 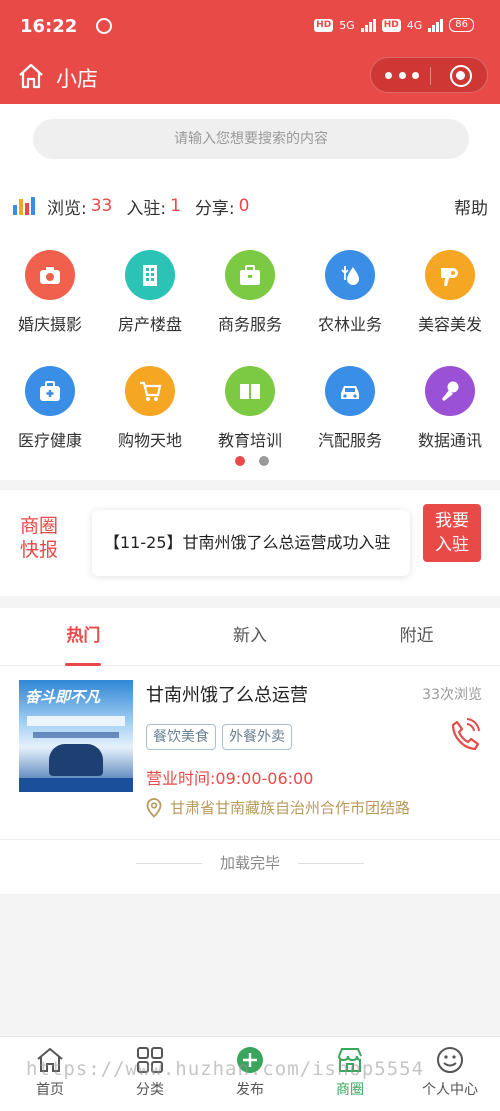 What do you see at coordinates (244, 206) in the screenshot?
I see `share-count: 0` at bounding box center [244, 206].